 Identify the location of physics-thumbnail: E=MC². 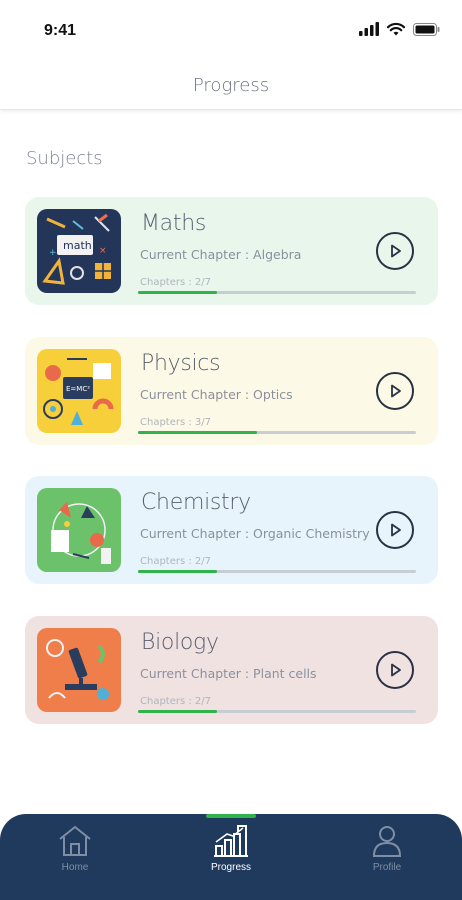
(79, 391).